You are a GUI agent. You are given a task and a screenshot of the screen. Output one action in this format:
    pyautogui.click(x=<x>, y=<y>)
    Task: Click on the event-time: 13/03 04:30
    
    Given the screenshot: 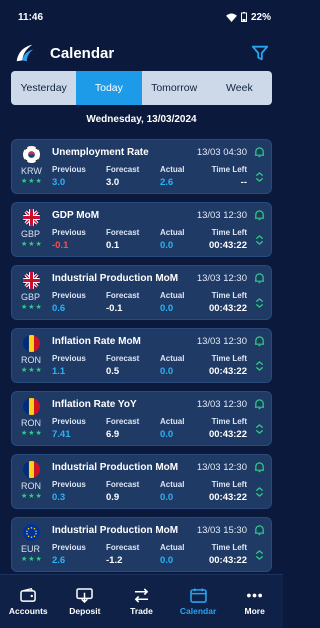 What is the action you would take?
    pyautogui.click(x=221, y=152)
    